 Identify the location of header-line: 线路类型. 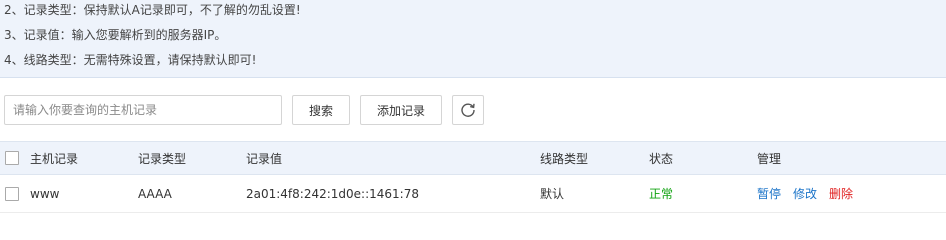
(564, 158).